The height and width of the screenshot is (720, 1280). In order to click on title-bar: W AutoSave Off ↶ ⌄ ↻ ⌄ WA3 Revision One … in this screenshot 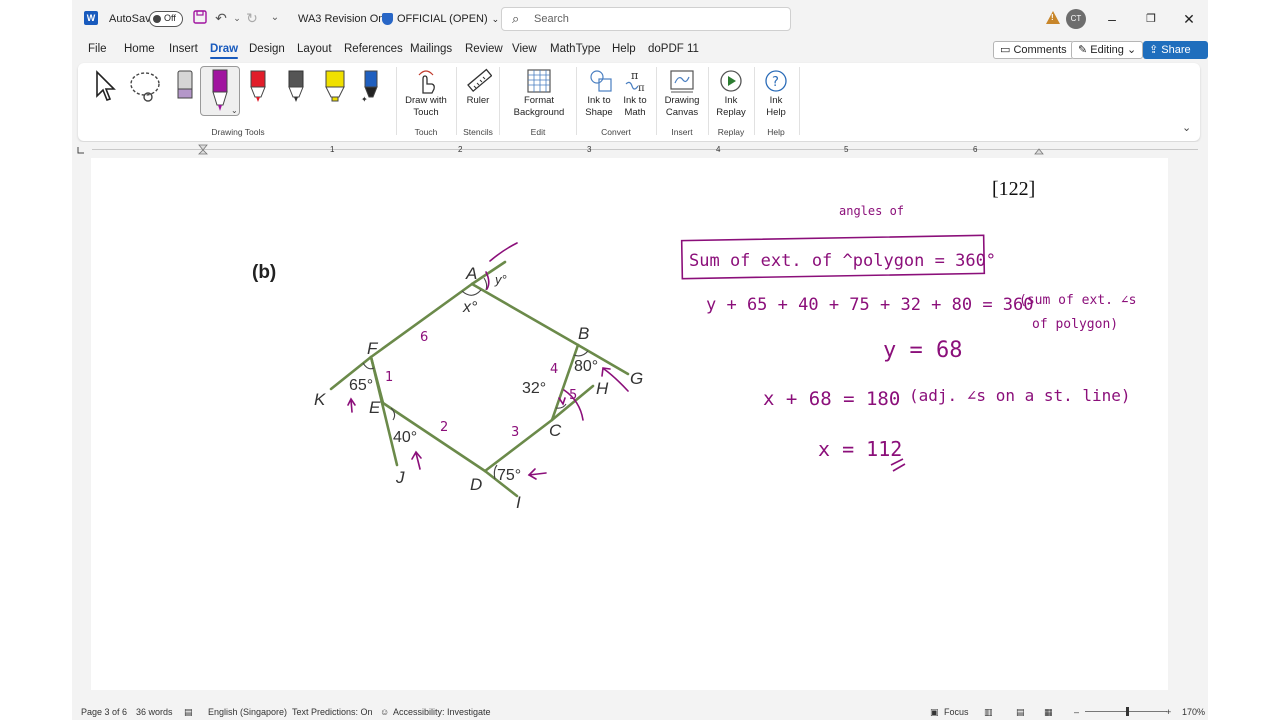, I will do `click(640, 19)`.